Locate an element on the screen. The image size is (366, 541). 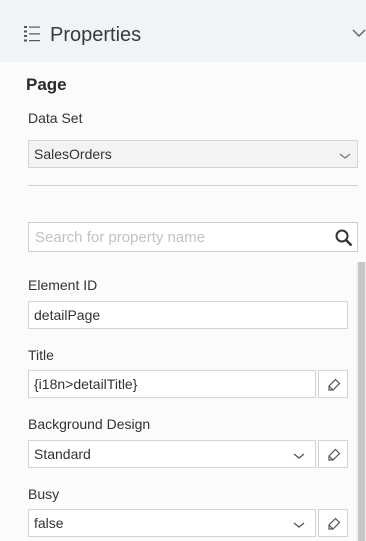
busy-label: Busy is located at coordinates (44, 494).